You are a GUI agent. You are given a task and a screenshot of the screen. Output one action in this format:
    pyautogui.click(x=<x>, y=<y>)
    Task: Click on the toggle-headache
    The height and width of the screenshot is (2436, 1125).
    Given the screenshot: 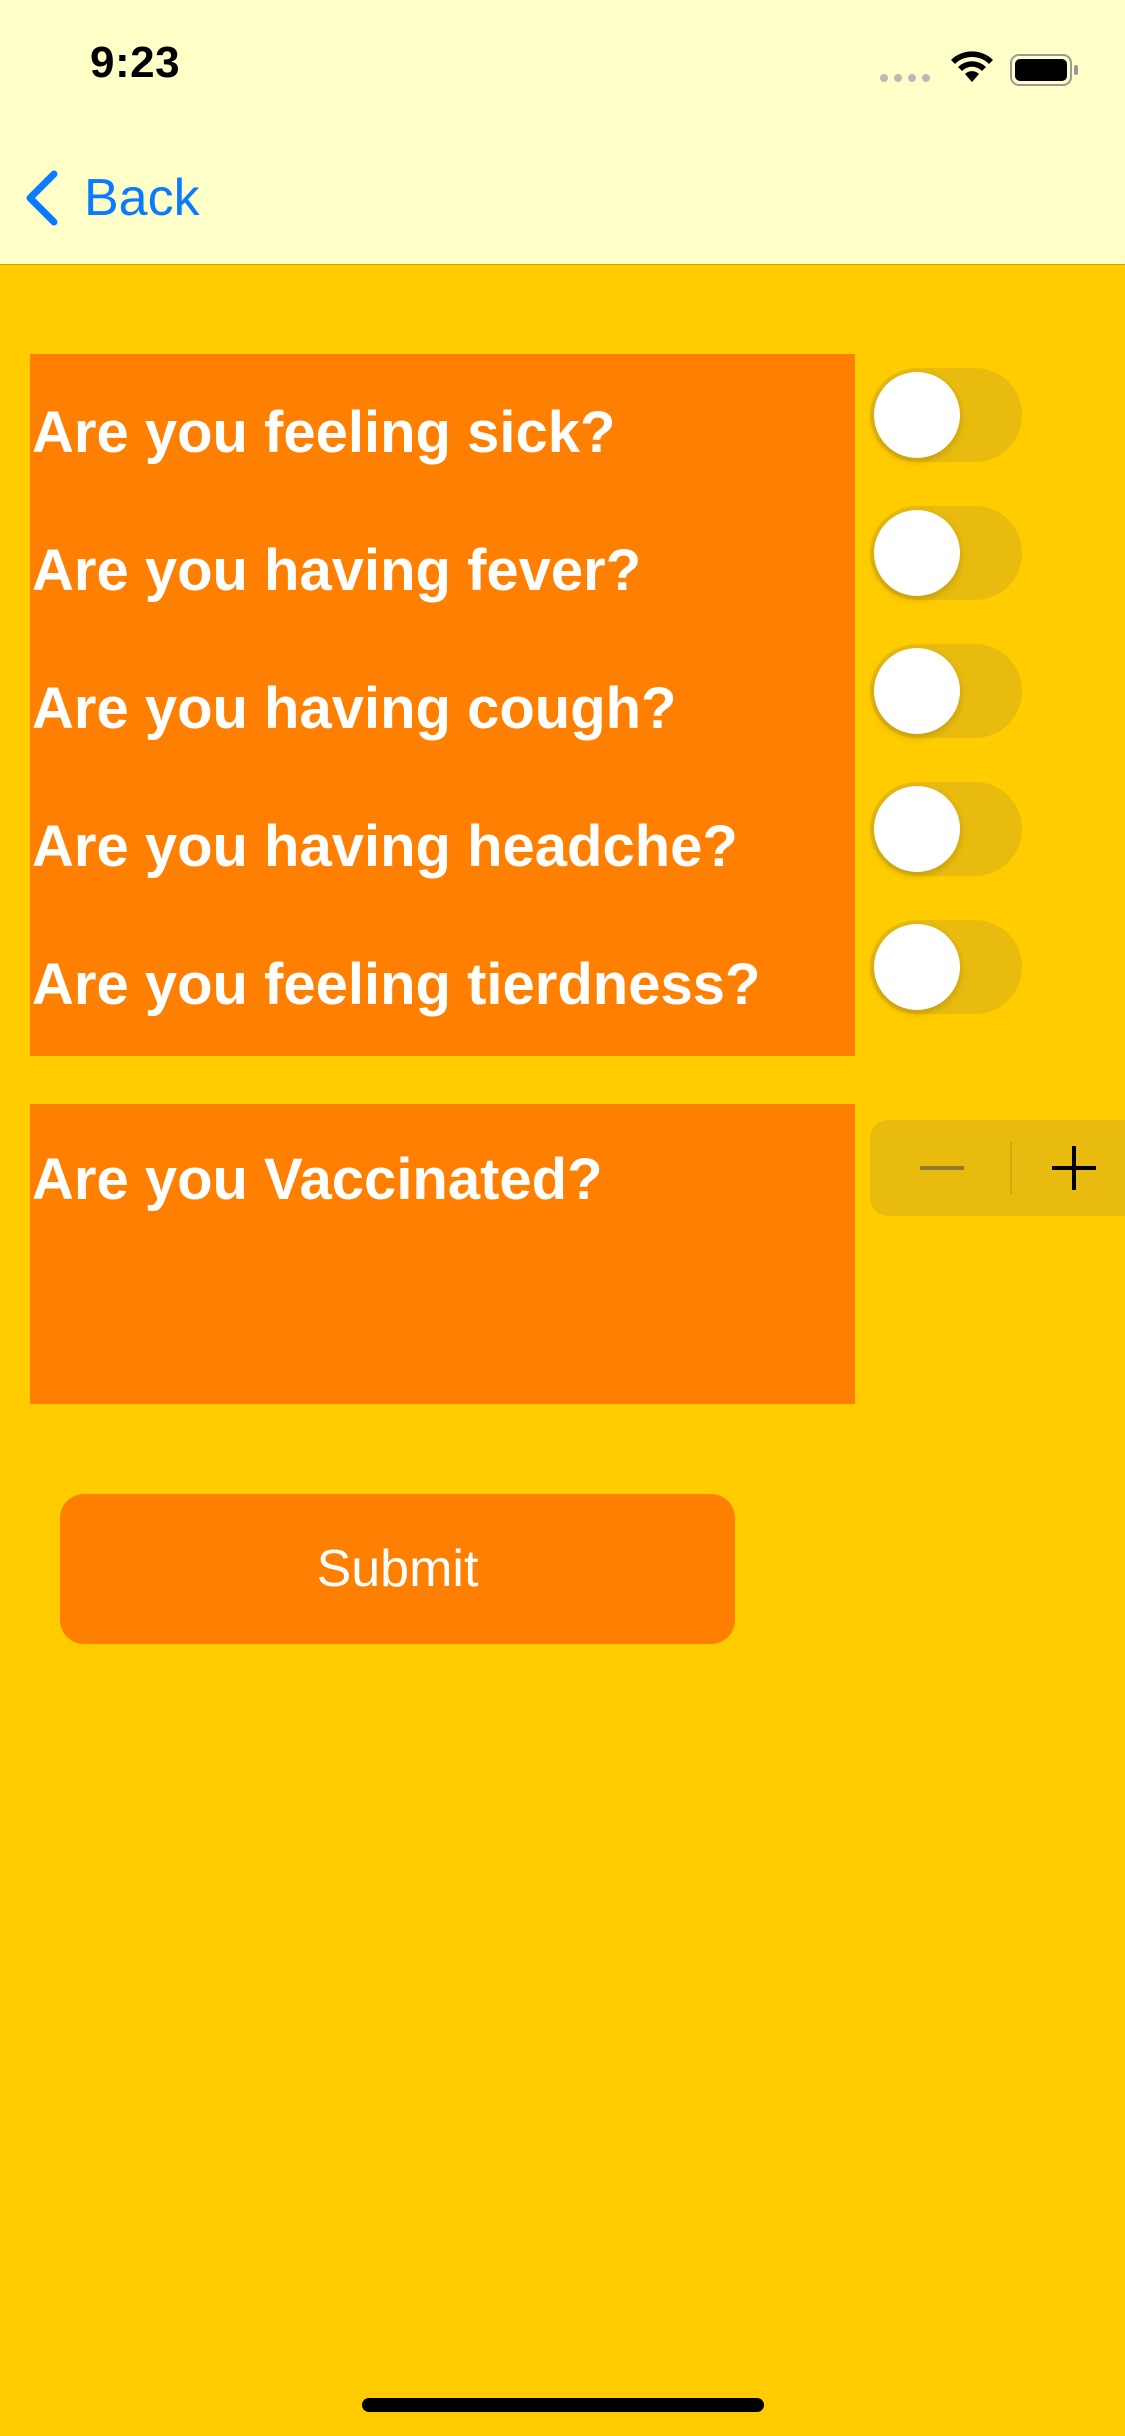 What is the action you would take?
    pyautogui.click(x=946, y=829)
    